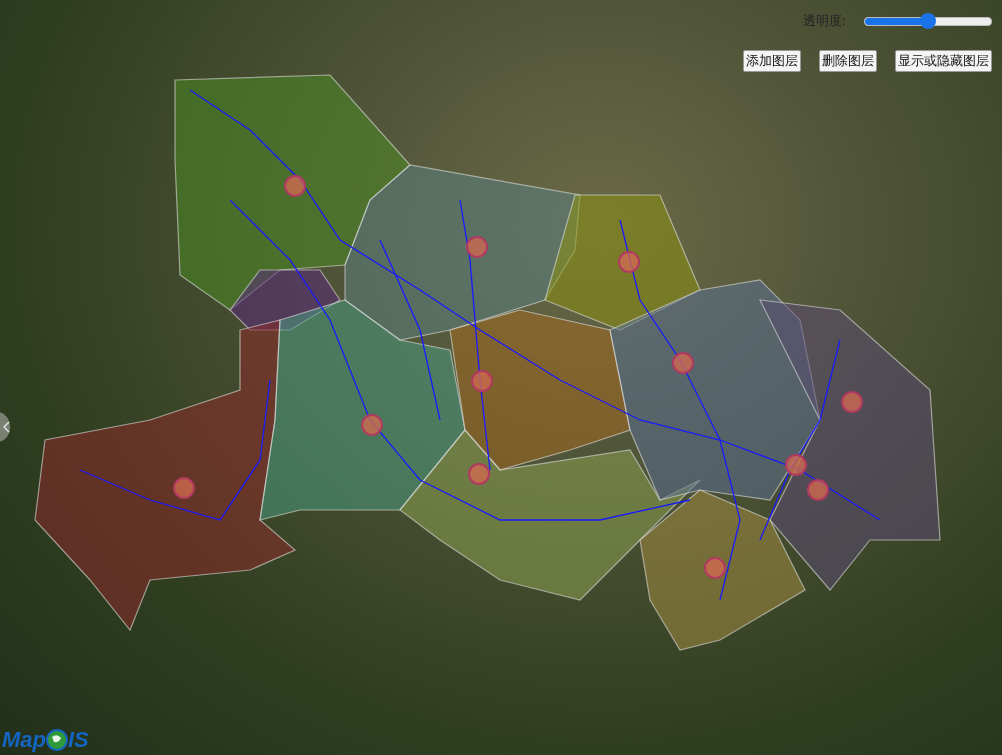 The height and width of the screenshot is (755, 1002). I want to click on logo-text: Map, so click(24, 740).